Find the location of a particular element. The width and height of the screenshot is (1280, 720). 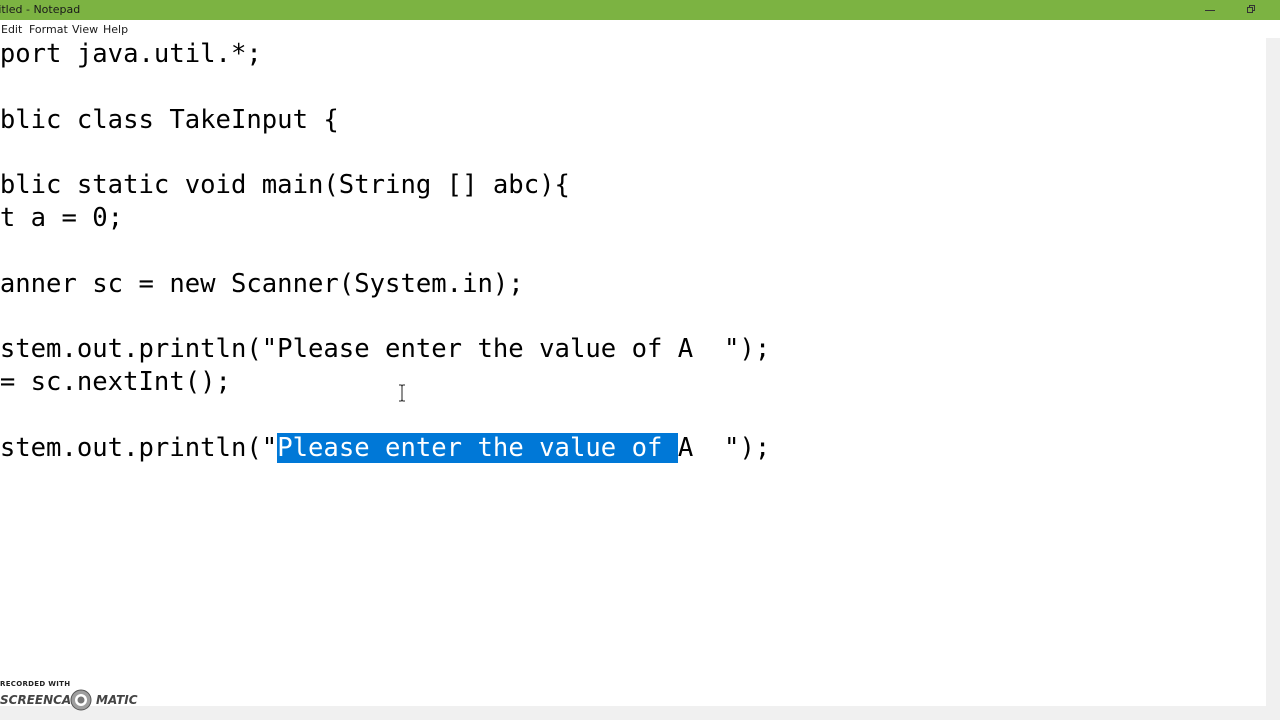

recording-watermark: RECORDED WITH SCREENCAST MATIC is located at coordinates (70, 697).